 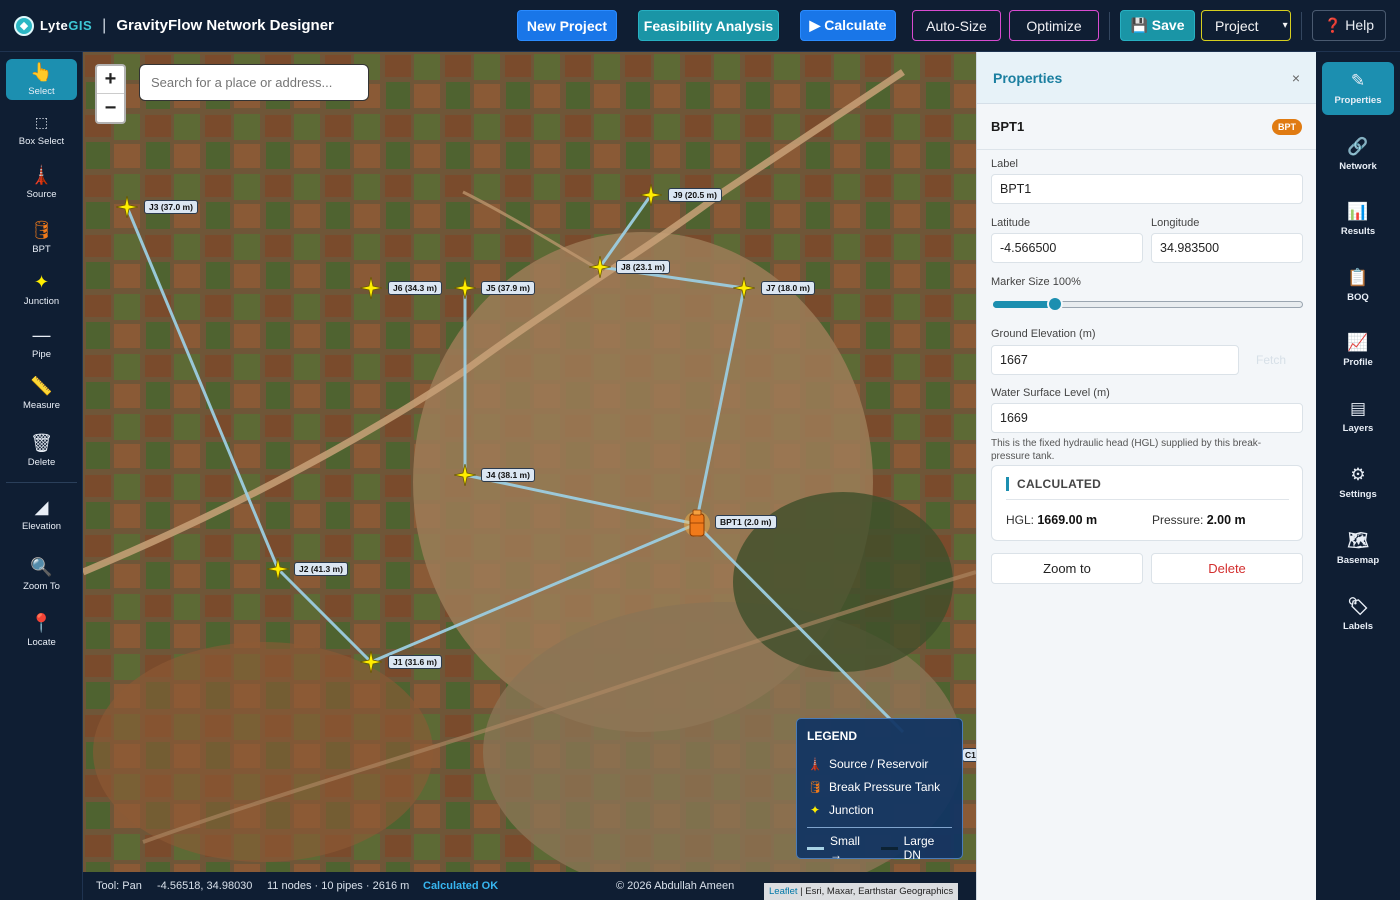 I want to click on help-button: ❓ Help, so click(x=1349, y=25).